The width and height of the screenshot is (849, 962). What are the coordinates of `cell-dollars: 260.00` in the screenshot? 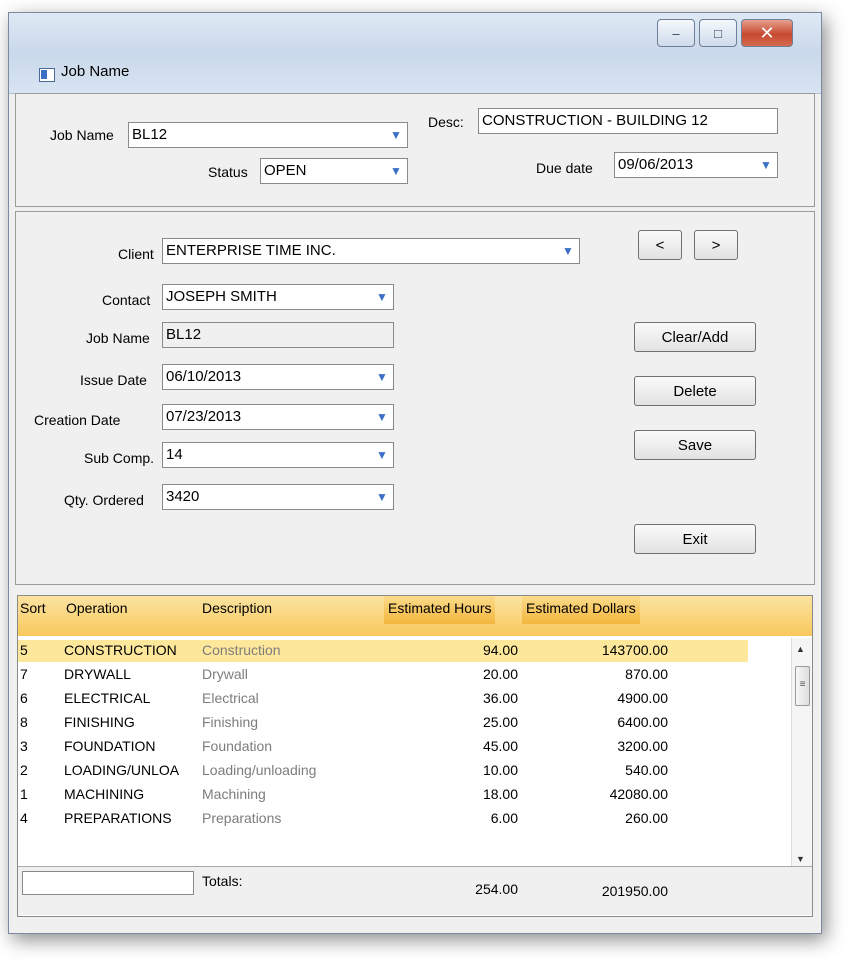 It's located at (646, 818).